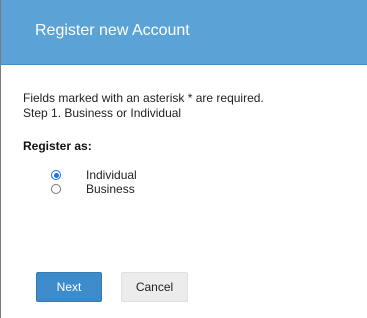 This screenshot has width=367, height=318. Describe the element at coordinates (57, 146) in the screenshot. I see `register-as-label: Register as:` at that location.